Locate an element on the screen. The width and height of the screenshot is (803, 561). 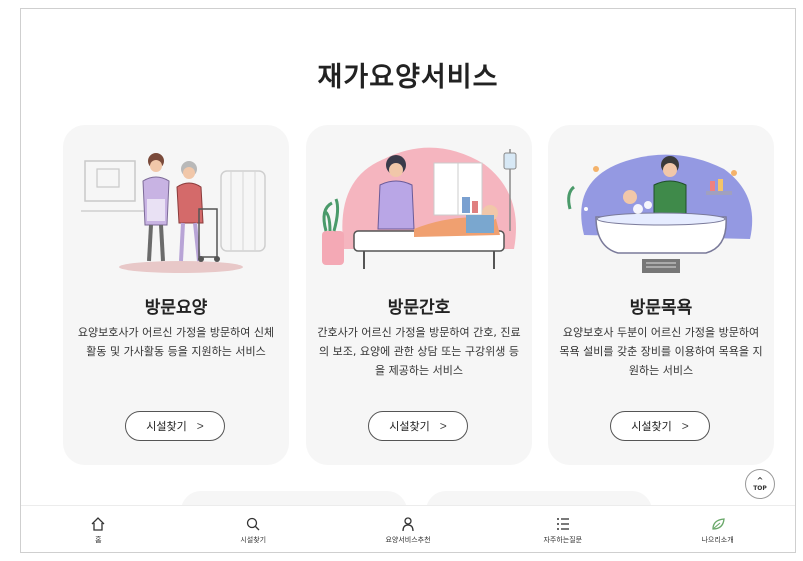
bottom-nav: 홈 시설찾기 요양서비스추천 자주하는질문 나으리소개 is located at coordinates (408, 528).